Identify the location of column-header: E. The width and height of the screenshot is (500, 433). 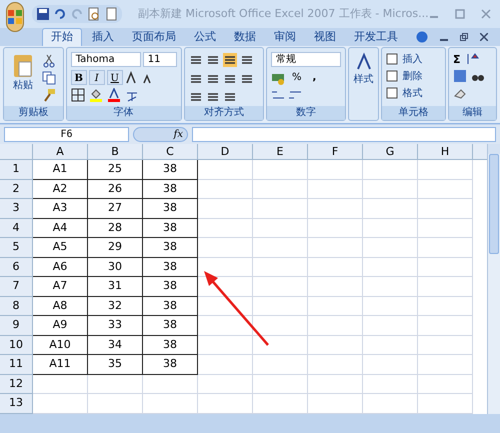
(280, 151).